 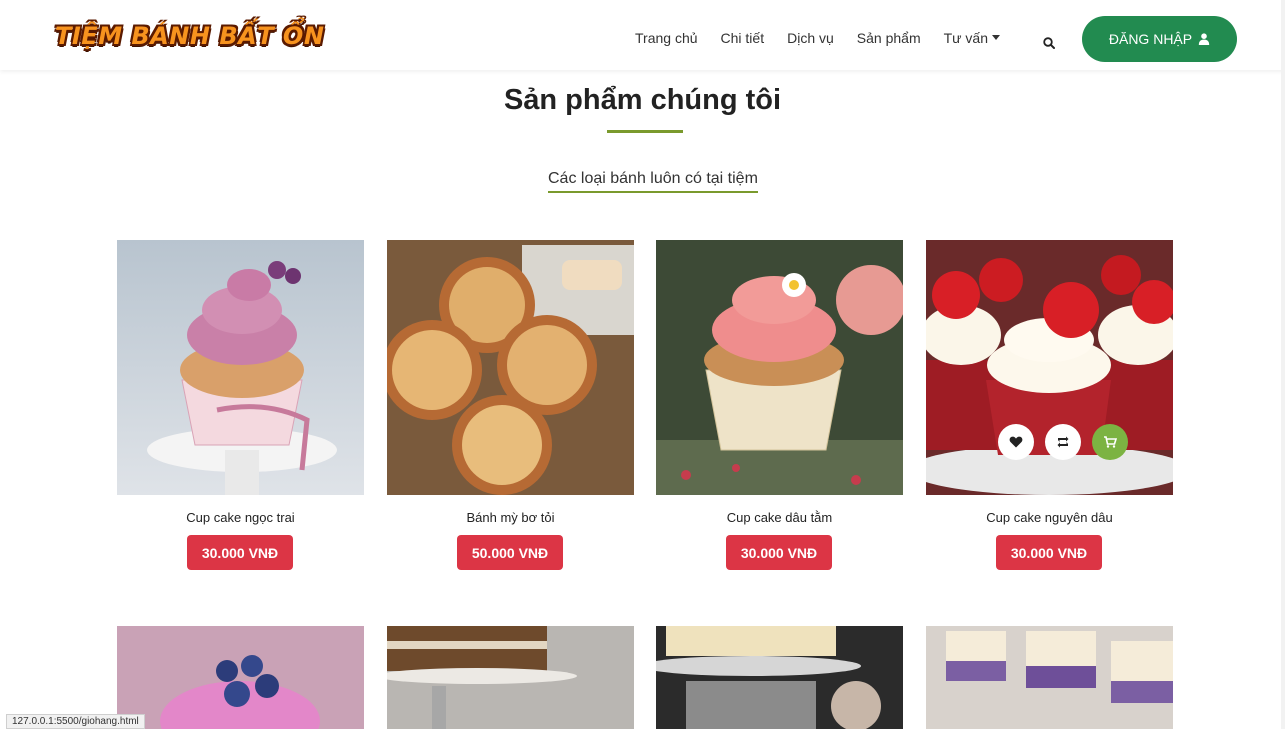 I want to click on title-underline, so click(x=645, y=131).